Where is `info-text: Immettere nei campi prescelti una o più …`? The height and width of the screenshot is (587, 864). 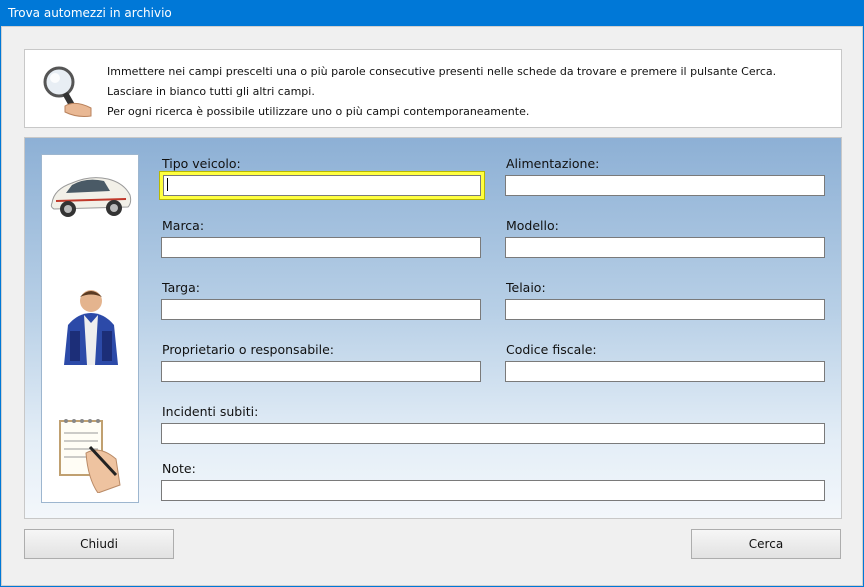 info-text: Immettere nei campi prescelti una o più … is located at coordinates (441, 92).